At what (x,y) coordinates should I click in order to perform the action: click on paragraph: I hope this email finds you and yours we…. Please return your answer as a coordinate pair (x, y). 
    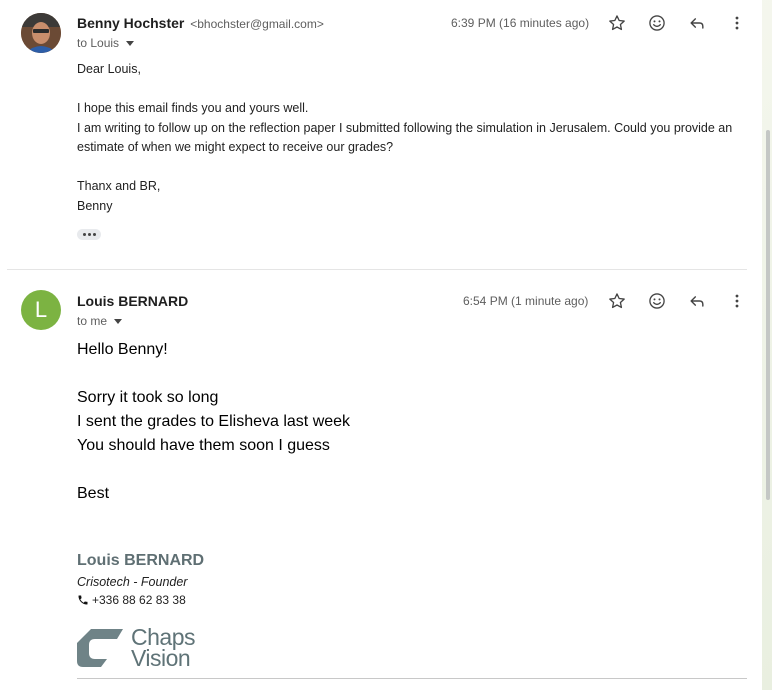
    Looking at the image, I should click on (193, 108).